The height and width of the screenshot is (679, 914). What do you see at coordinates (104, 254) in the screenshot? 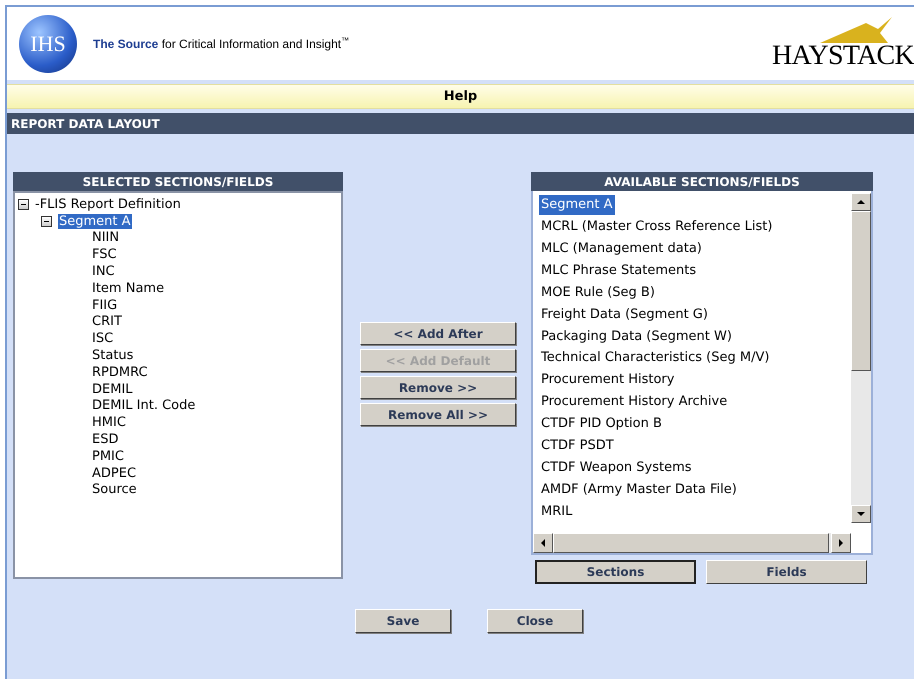
I see `tree-item: FSC` at bounding box center [104, 254].